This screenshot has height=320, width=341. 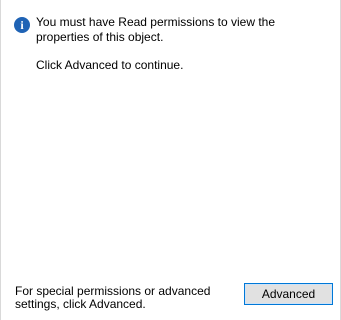 I want to click on advanced-hint: Click Advanced to continue., so click(x=110, y=65).